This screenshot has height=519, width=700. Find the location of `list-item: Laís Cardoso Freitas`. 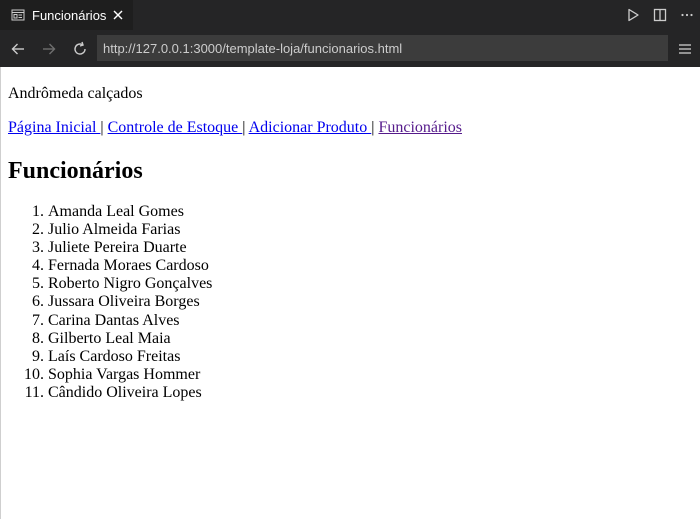

list-item: Laís Cardoso Freitas is located at coordinates (130, 357).